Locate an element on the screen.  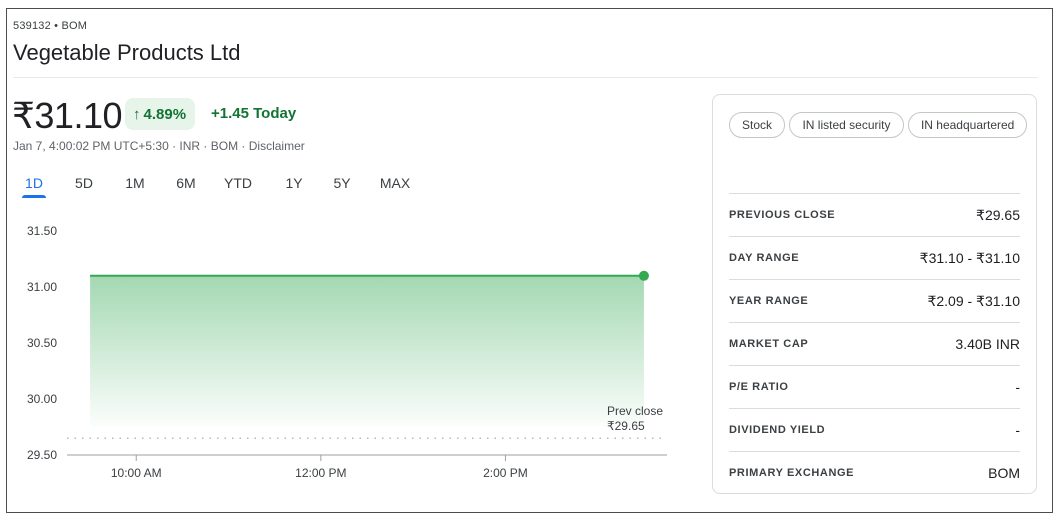
stat-value: ₹2.09 - ₹31.10 is located at coordinates (973, 300).